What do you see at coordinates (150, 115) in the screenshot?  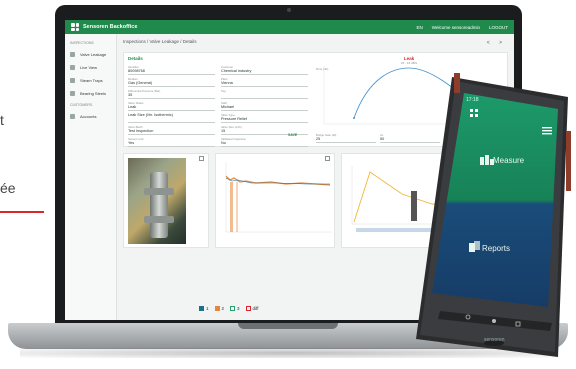 I see `field-value: Leak Size (l/hr. Isothermic)` at bounding box center [150, 115].